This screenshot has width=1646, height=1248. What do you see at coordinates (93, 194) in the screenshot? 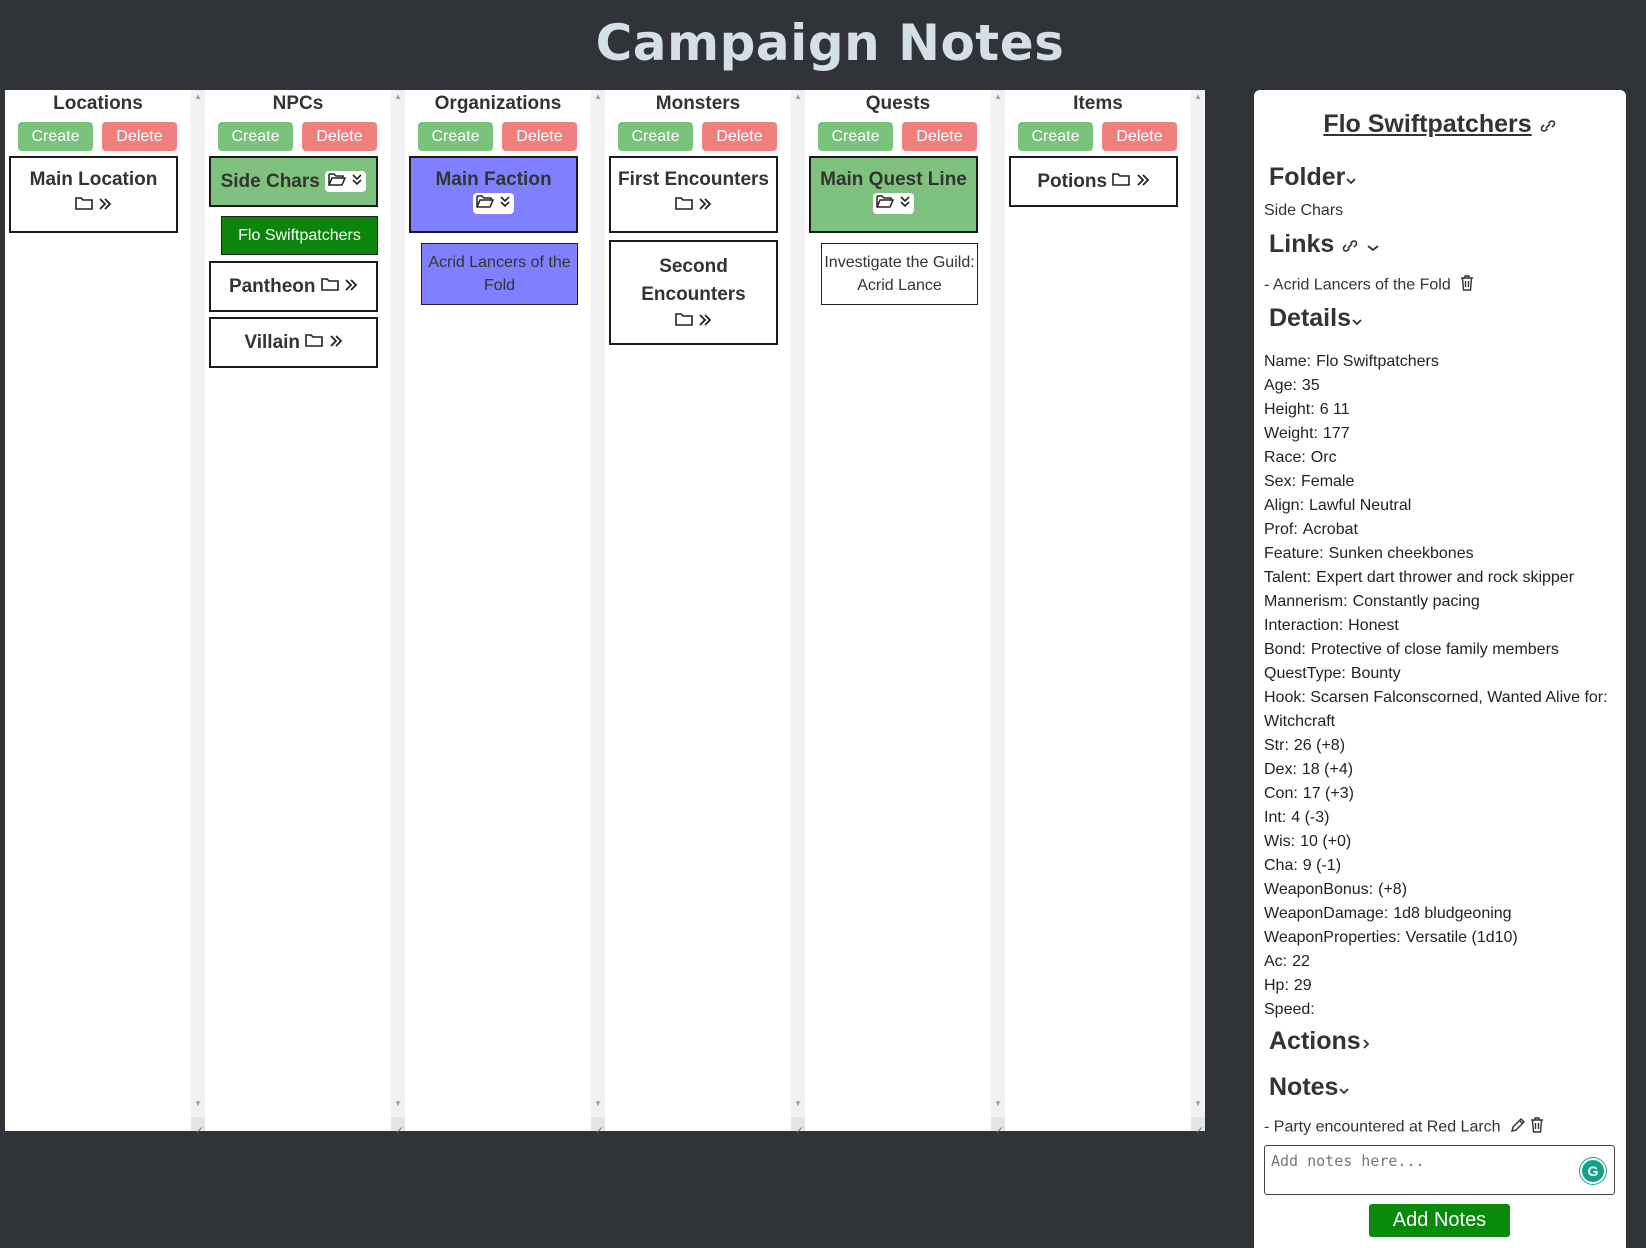
I see `folder-card-main-location: Main Location` at bounding box center [93, 194].